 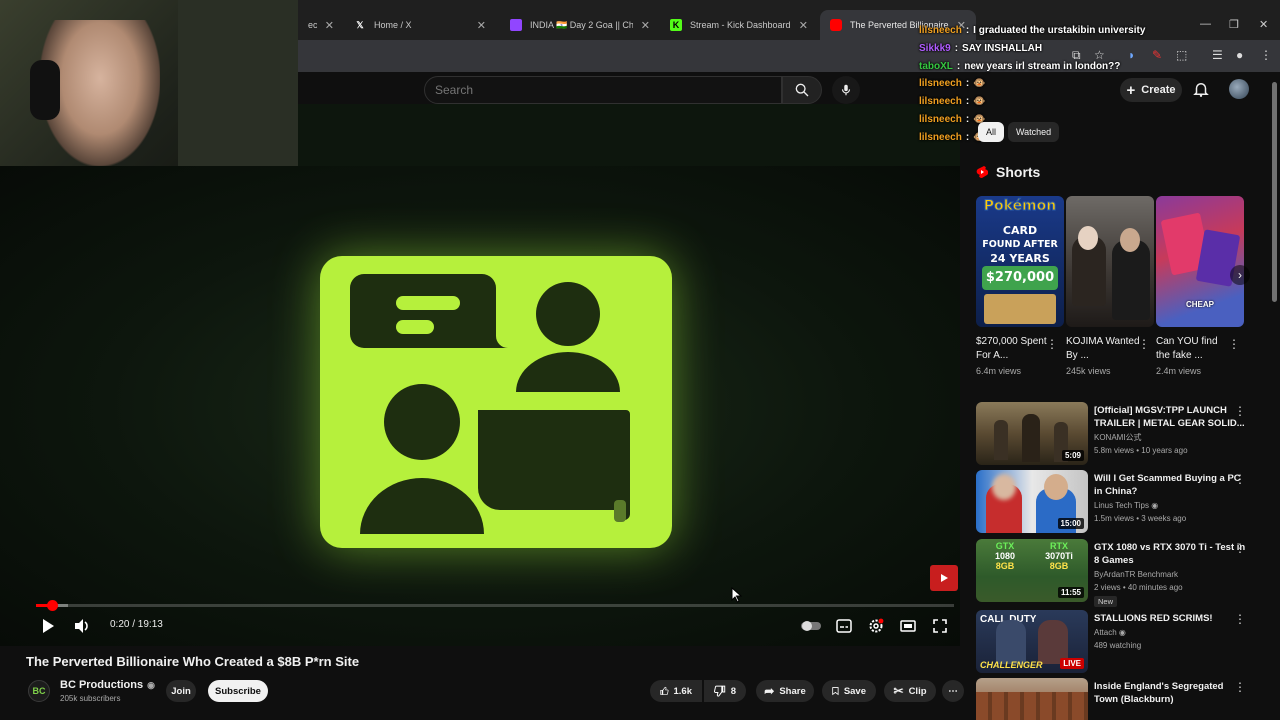 I want to click on related-thumbnail: GTX 1080 8GB RTX 3070Ti 8GB 11:55, so click(x=1032, y=570).